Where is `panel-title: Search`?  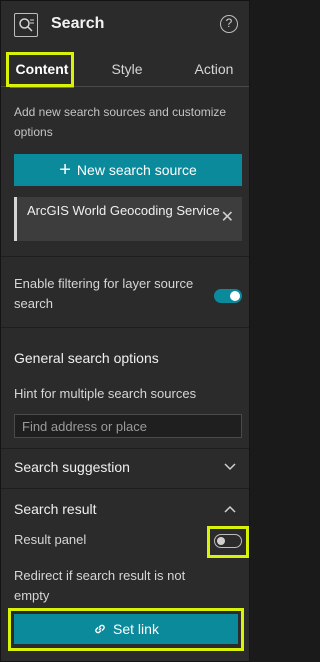
panel-title: Search is located at coordinates (78, 23).